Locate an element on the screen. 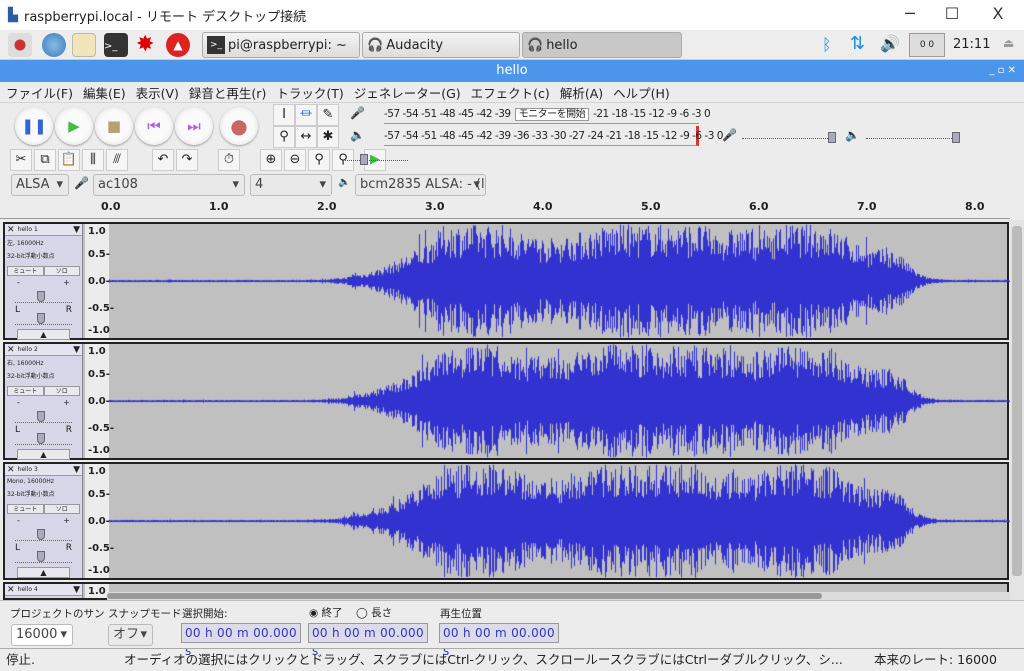 This screenshot has height=671, width=1024. sync-lock-icon: ⏱ is located at coordinates (229, 160).